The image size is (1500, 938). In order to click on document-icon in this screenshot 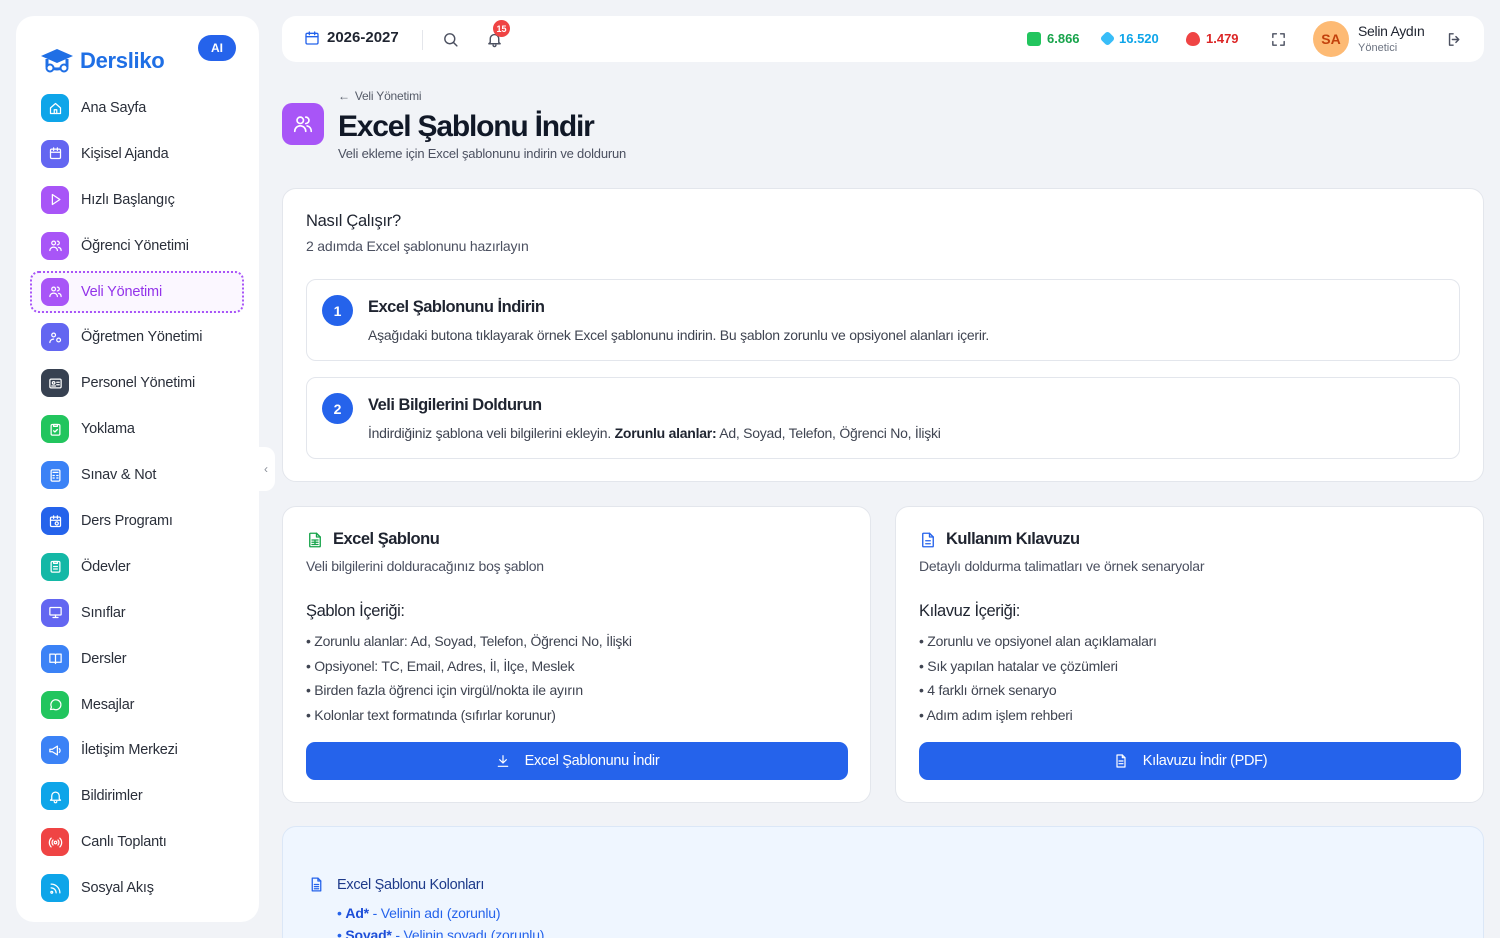, I will do `click(928, 540)`.